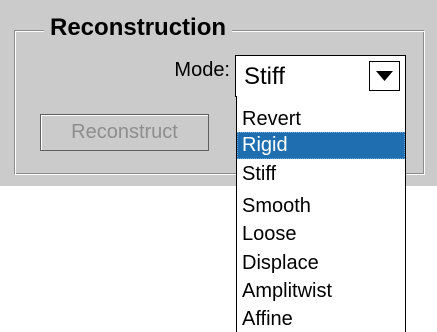  I want to click on mode-option-stiff: Stiff, so click(321, 174).